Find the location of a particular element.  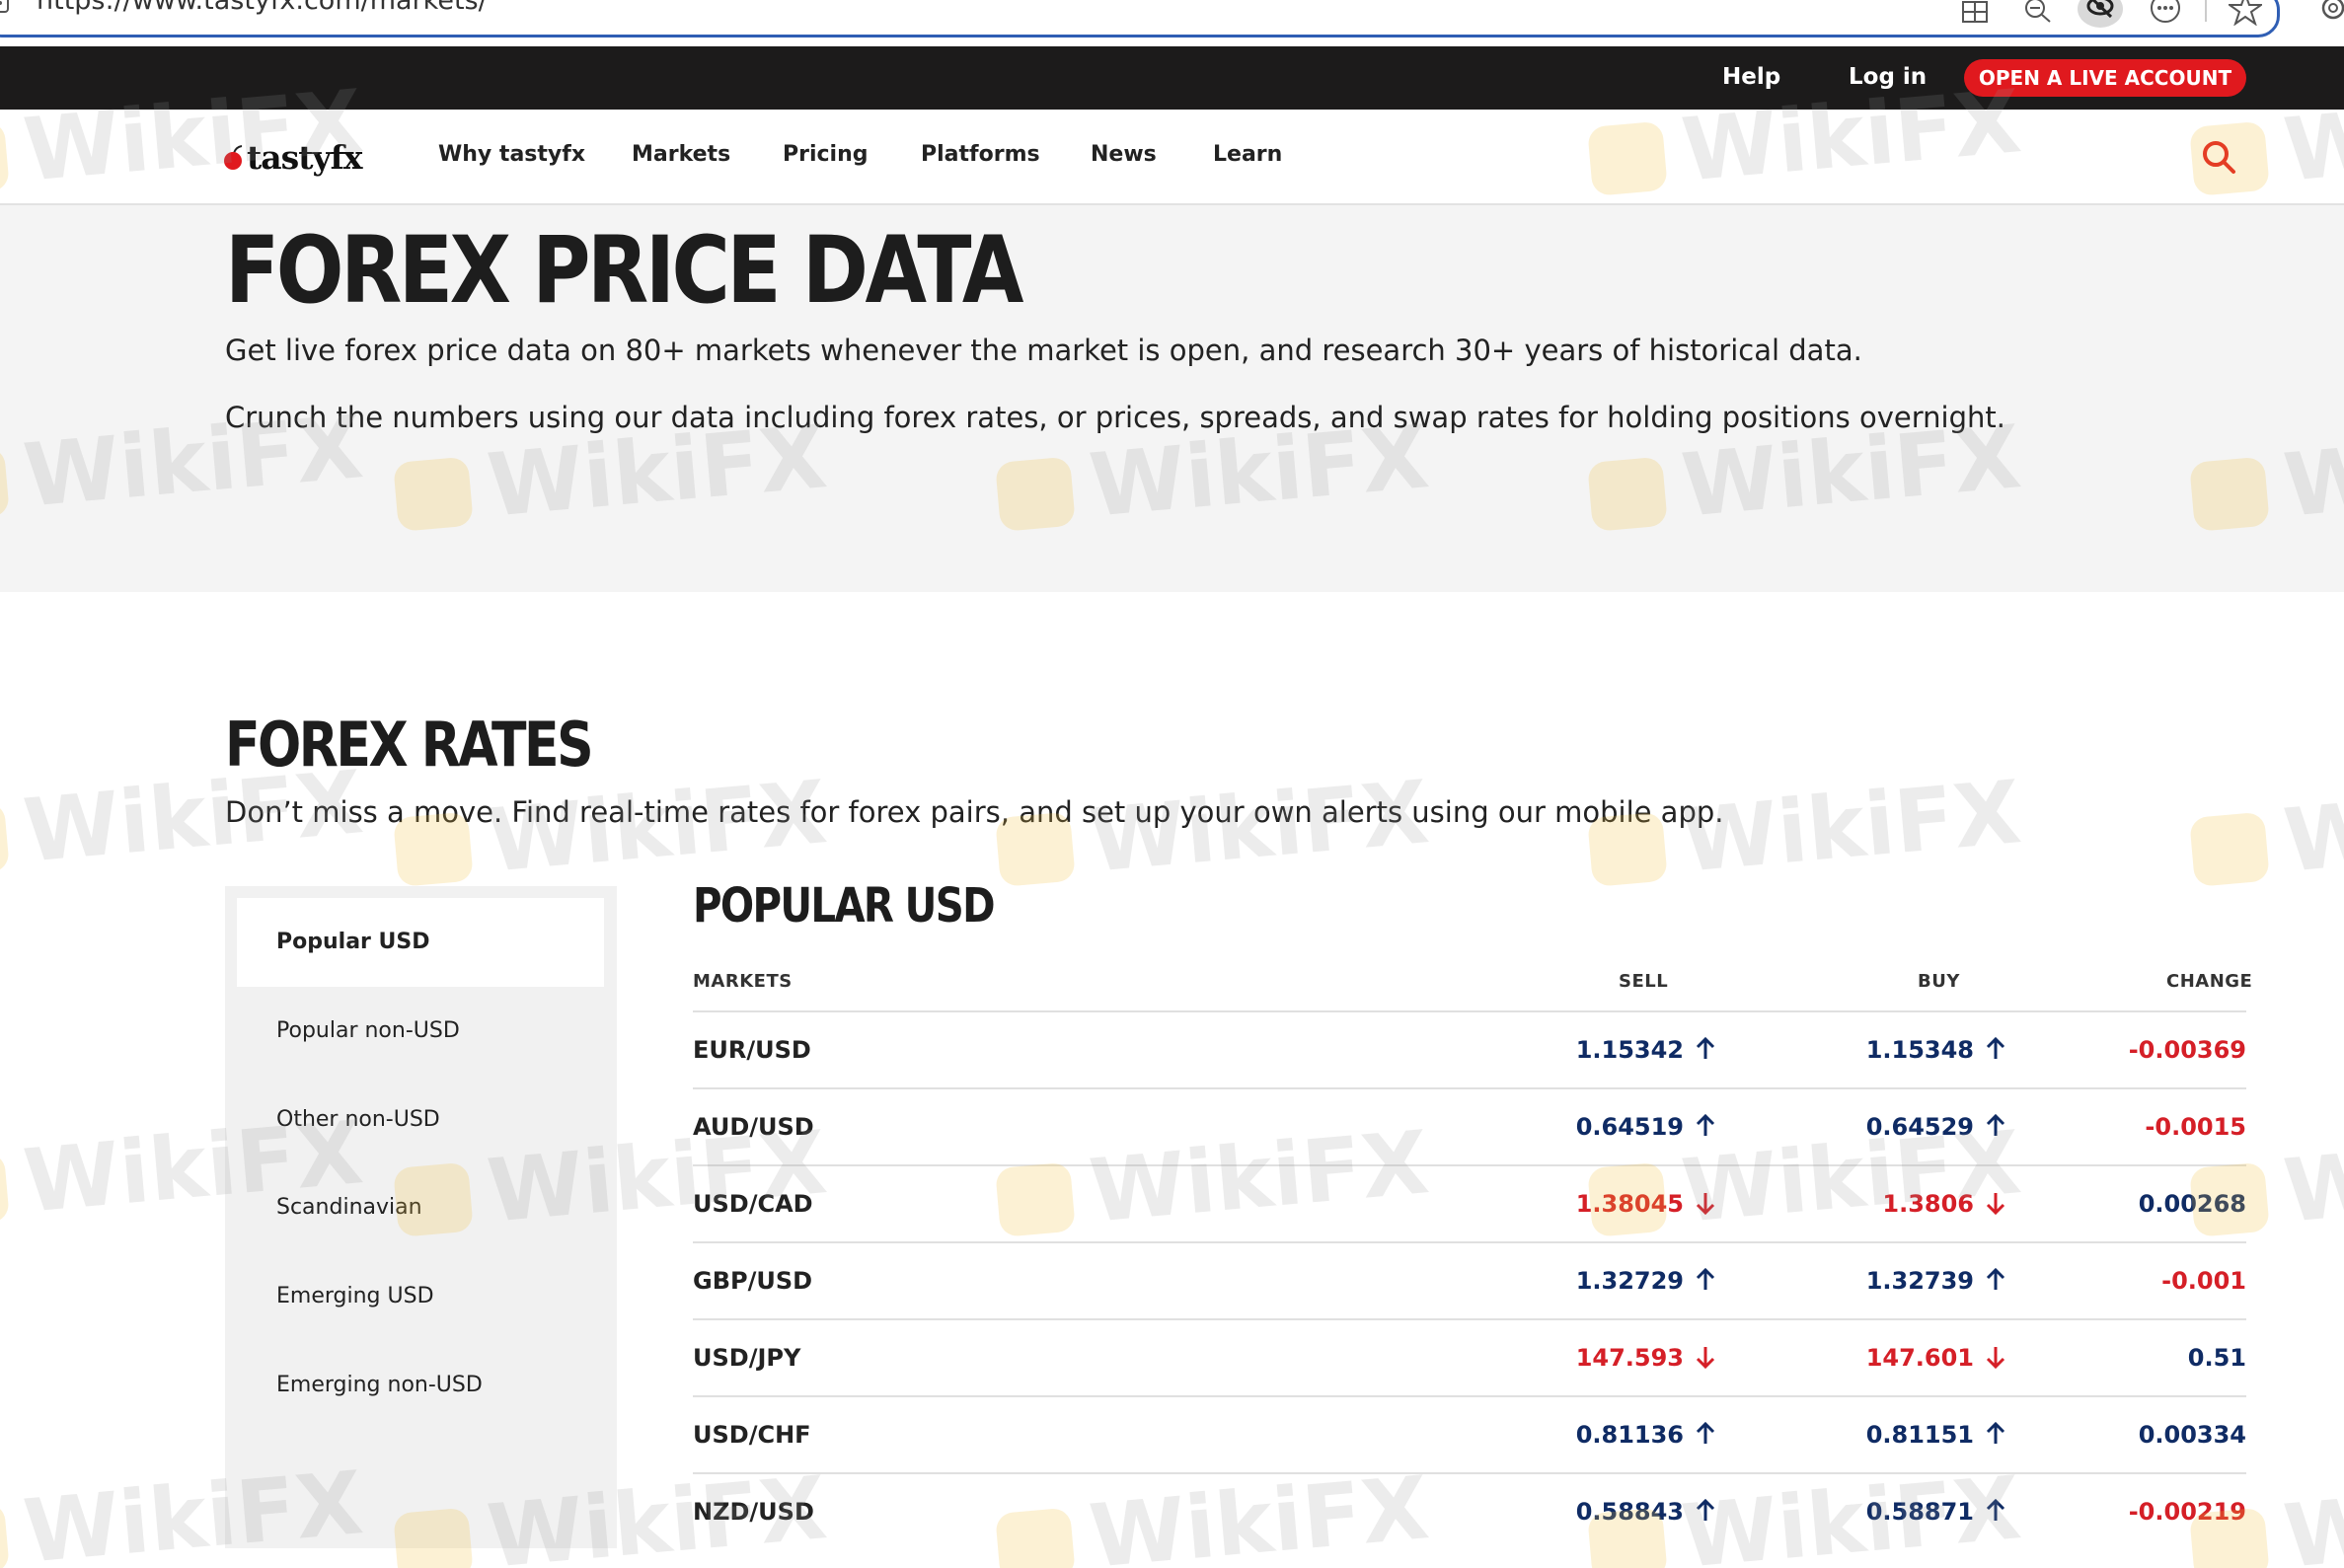

change-value: -0.00219 is located at coordinates (2187, 1512).